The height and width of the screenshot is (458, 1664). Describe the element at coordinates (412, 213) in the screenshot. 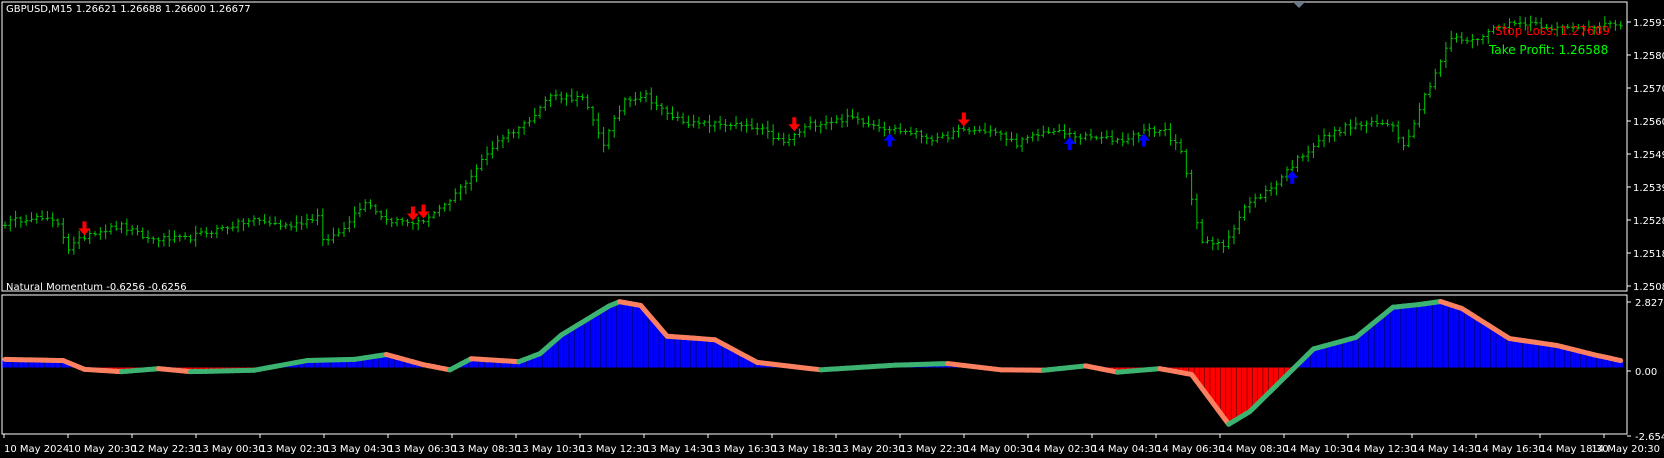

I see `sell-arrow-icon` at that location.